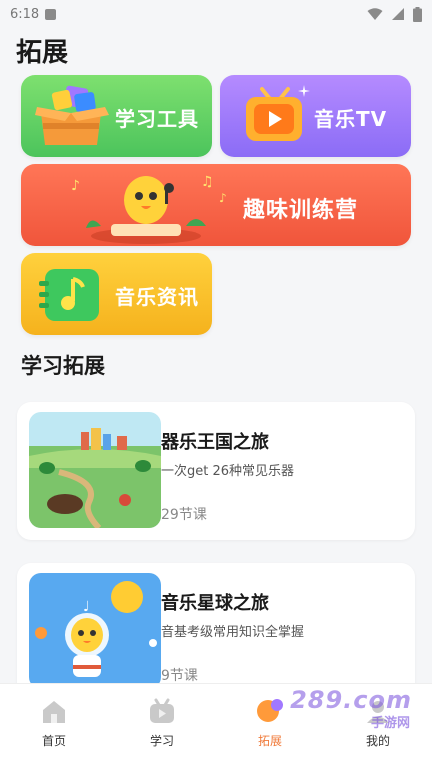 This screenshot has width=432, height=768. I want to click on nav-label: 首页, so click(53, 741).